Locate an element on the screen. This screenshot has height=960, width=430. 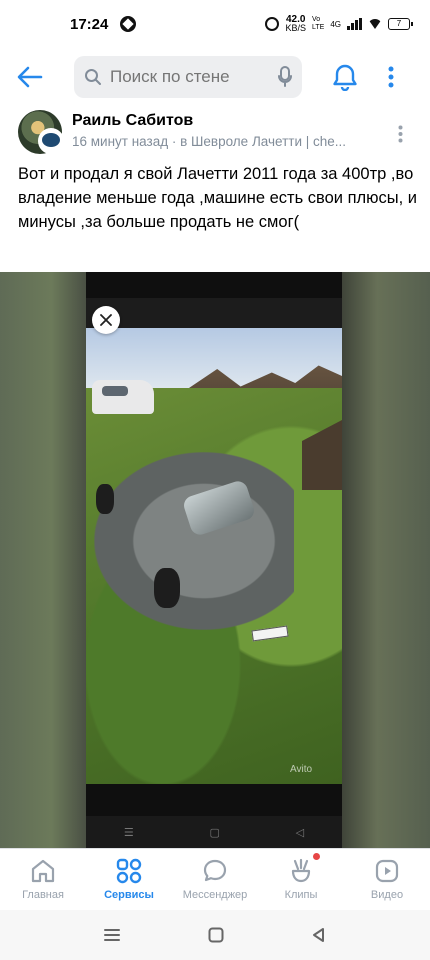
tab-label: Главная is located at coordinates (43, 895).